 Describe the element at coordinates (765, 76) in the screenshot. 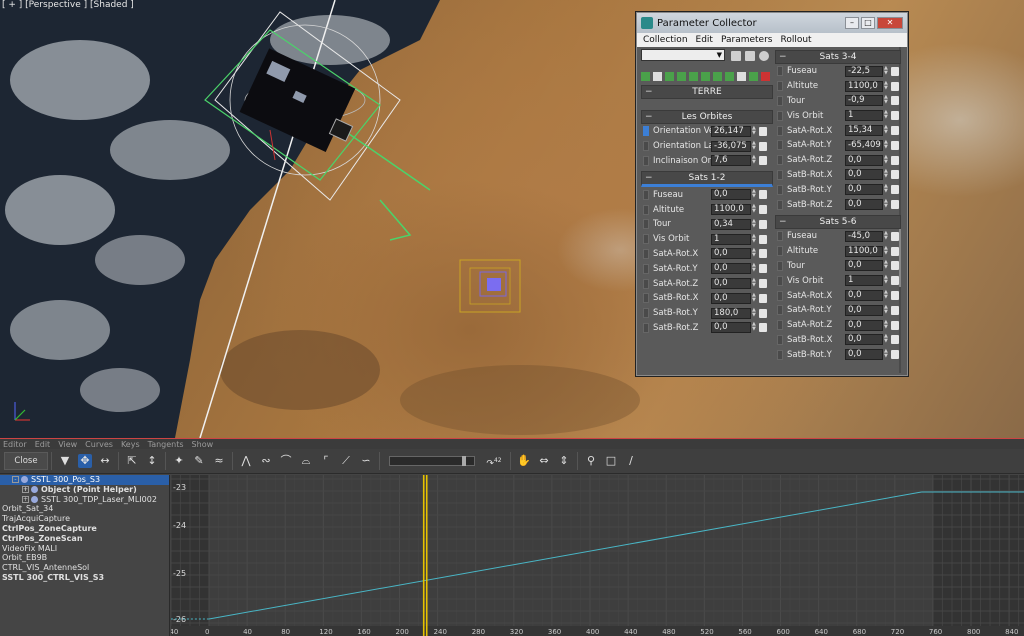

I see `remove-icon` at that location.